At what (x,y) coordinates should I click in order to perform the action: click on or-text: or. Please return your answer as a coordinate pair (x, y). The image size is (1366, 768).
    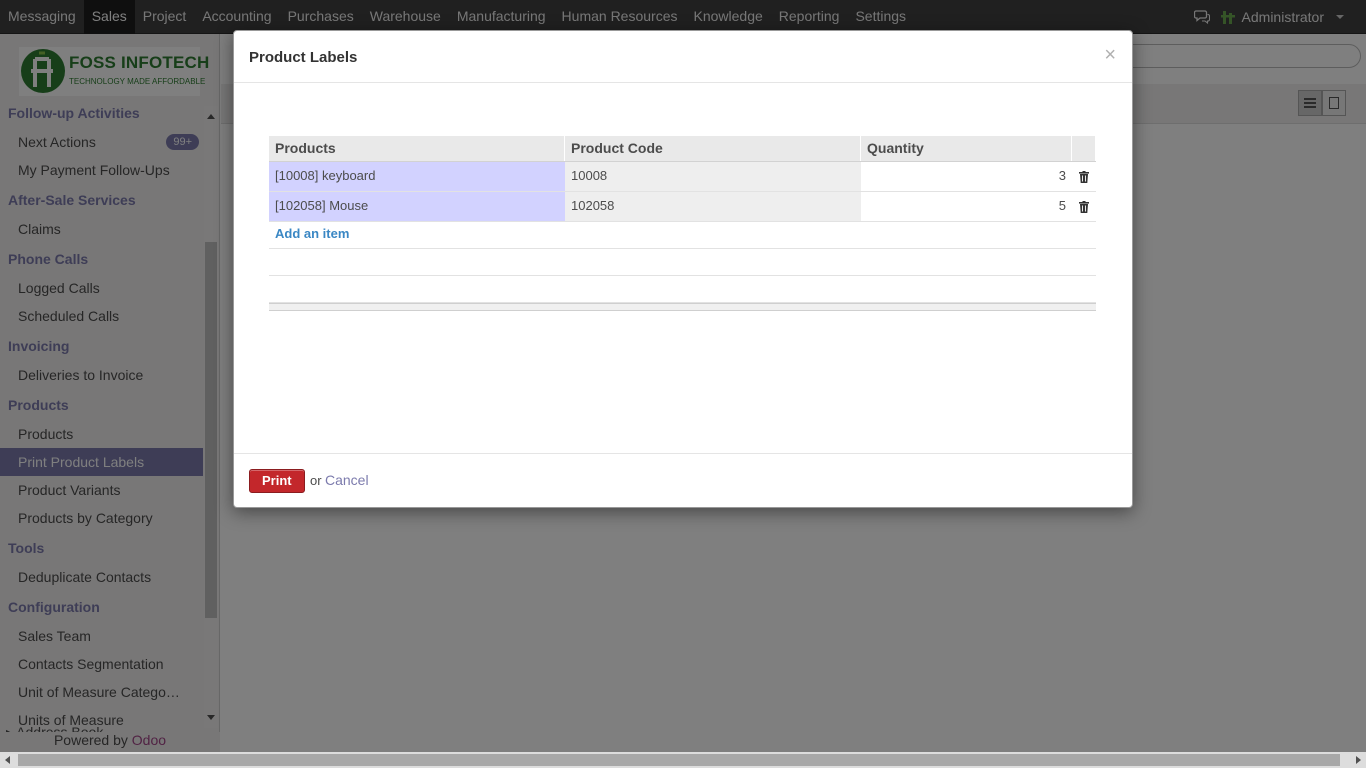
    Looking at the image, I should click on (316, 480).